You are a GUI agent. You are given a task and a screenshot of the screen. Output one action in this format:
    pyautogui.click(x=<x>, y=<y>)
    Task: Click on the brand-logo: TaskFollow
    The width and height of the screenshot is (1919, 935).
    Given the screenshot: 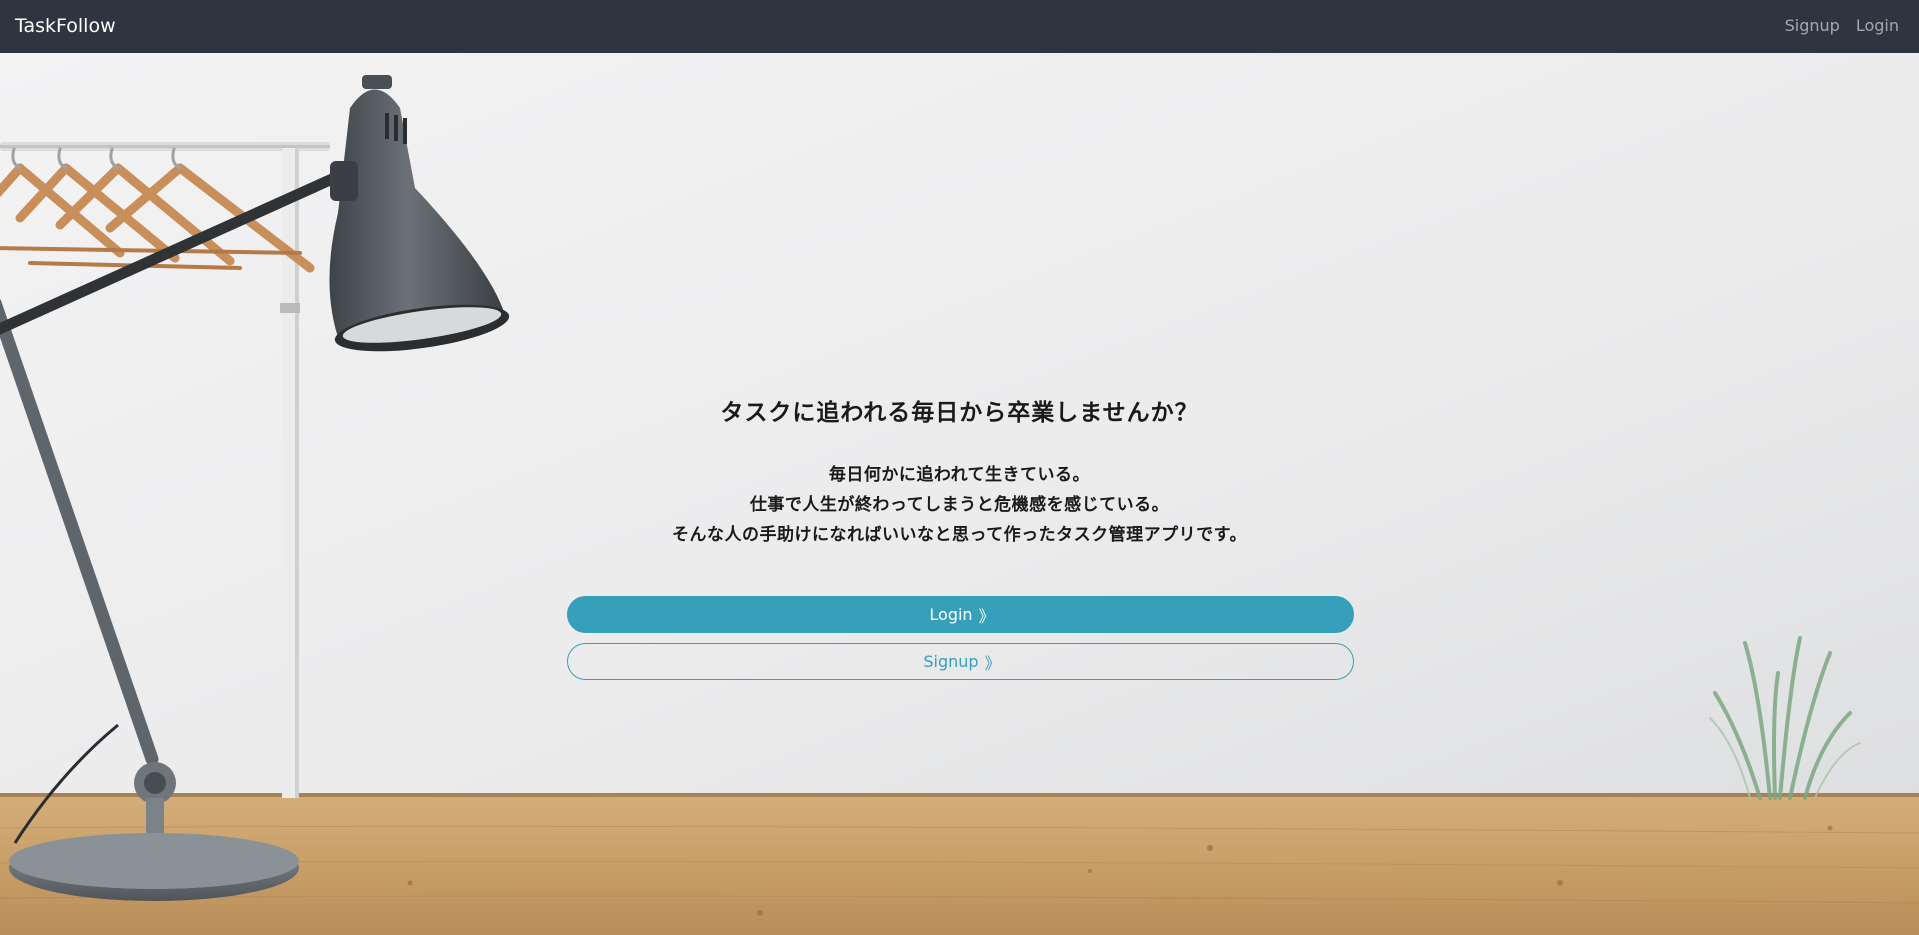 What is the action you would take?
    pyautogui.click(x=65, y=26)
    